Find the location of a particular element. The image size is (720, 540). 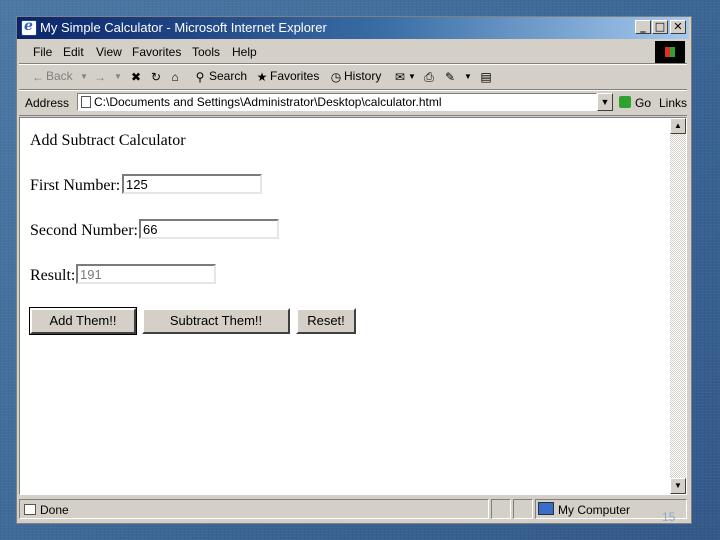

favorites-button: Favorites is located at coordinates (294, 76).